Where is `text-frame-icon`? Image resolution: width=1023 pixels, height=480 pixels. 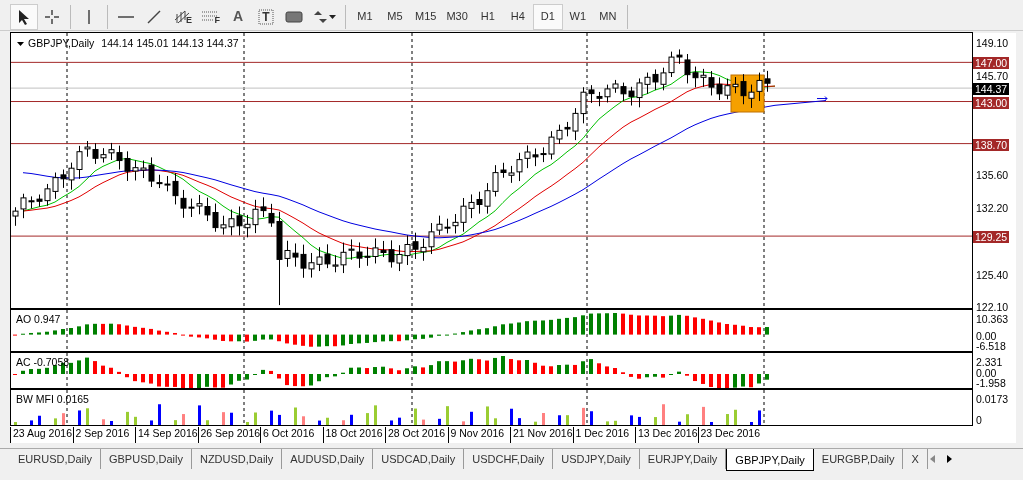
text-frame-icon is located at coordinates (266, 16).